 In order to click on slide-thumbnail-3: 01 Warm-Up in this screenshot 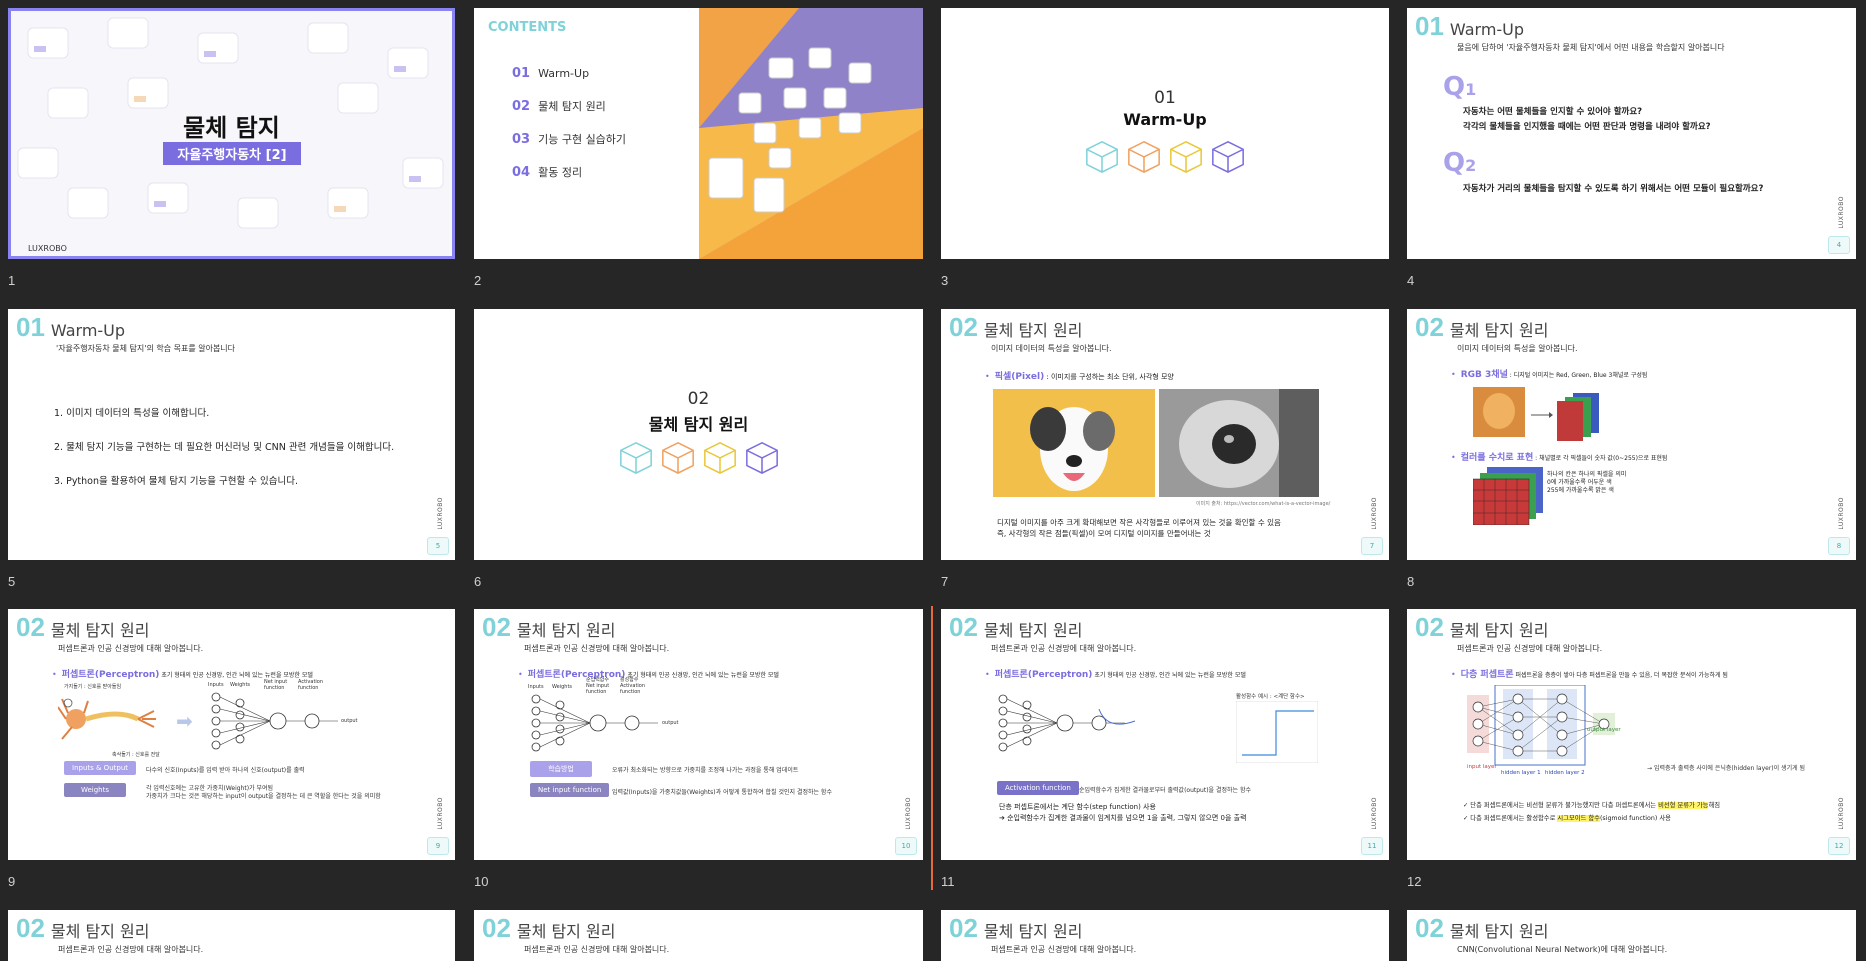, I will do `click(1165, 133)`.